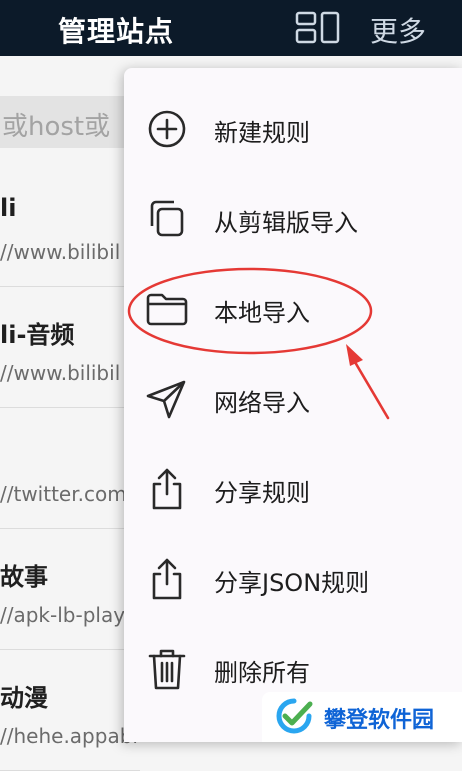 This screenshot has height=771, width=462. Describe the element at coordinates (398, 30) in the screenshot. I see `more-button: 更多` at that location.